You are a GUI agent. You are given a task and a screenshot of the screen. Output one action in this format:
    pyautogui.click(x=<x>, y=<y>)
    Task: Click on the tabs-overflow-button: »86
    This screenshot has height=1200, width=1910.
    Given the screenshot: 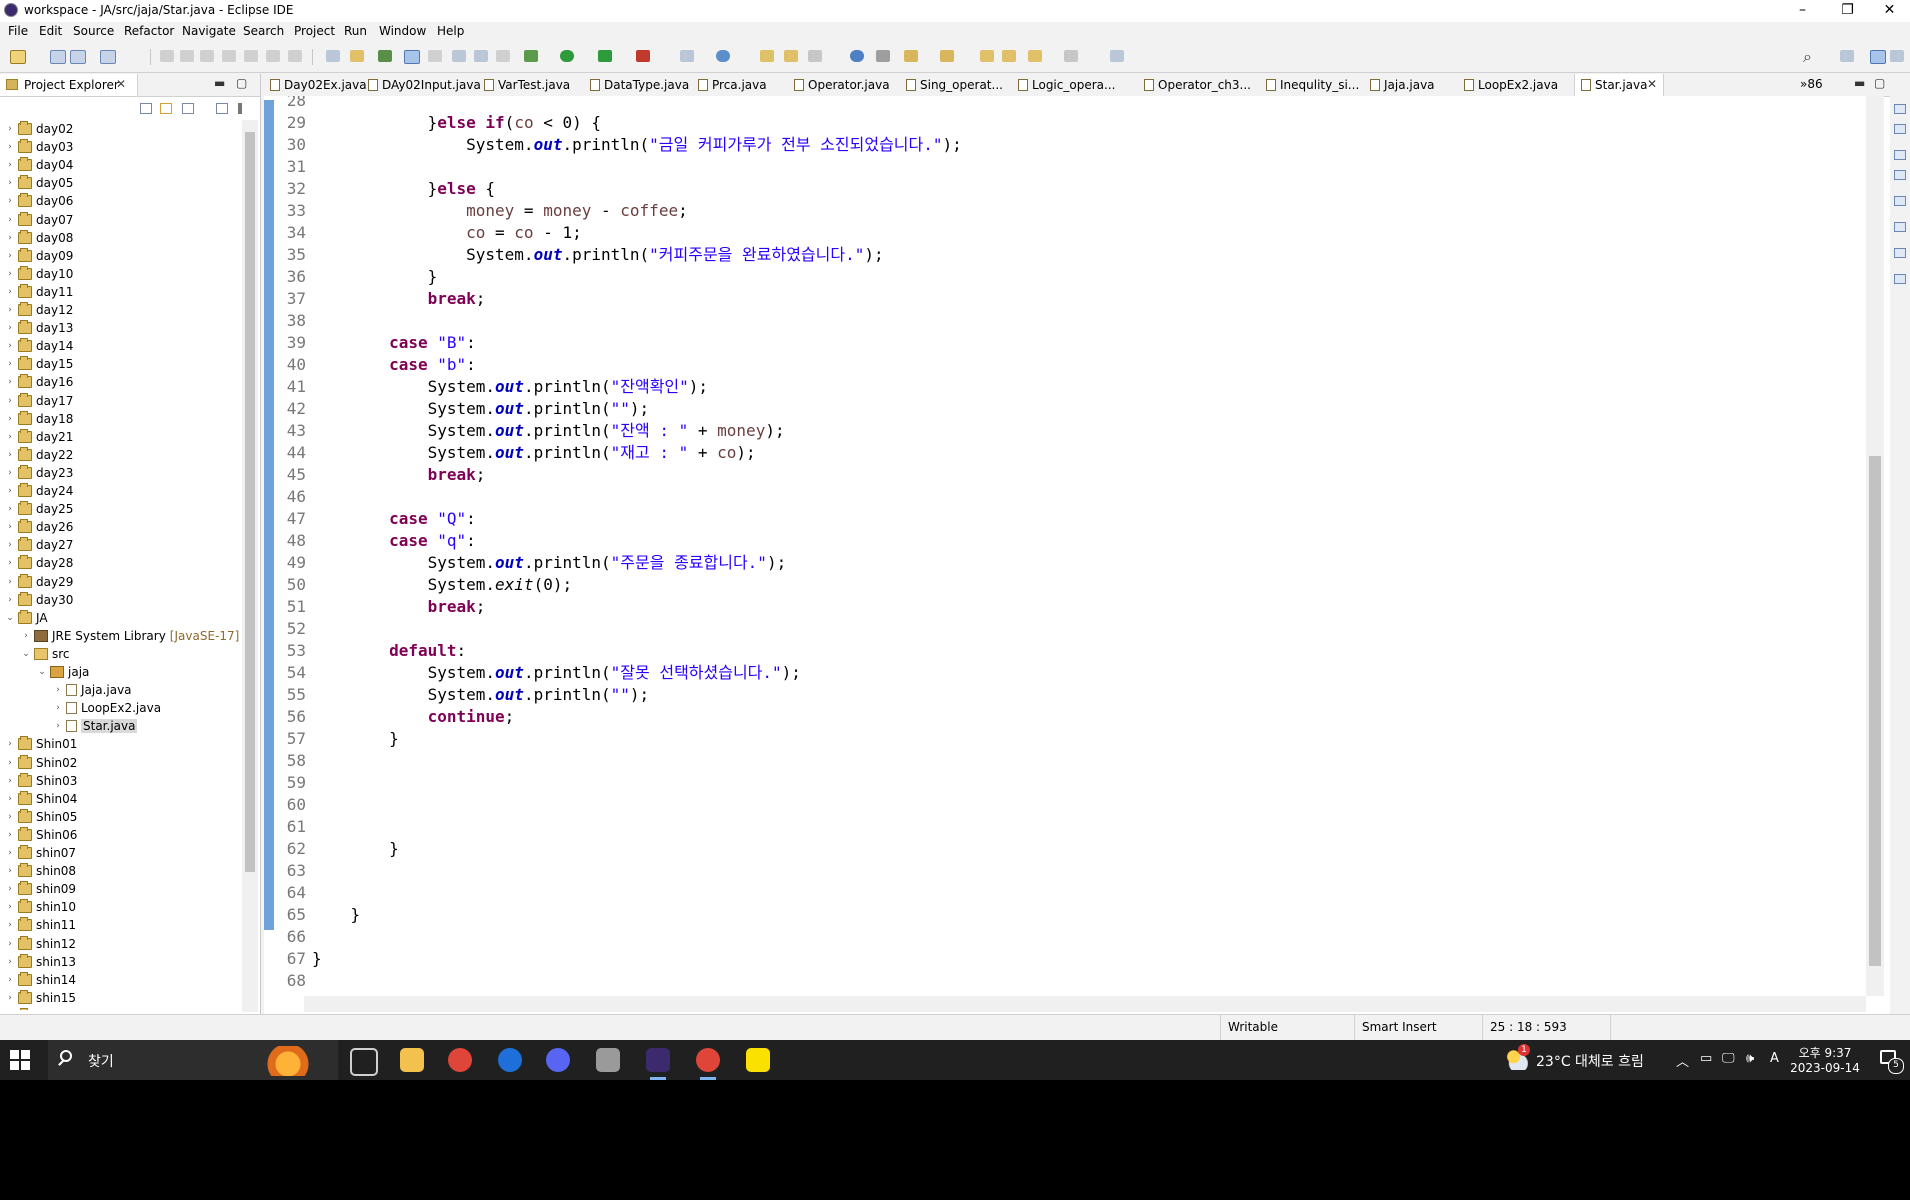 What is the action you would take?
    pyautogui.click(x=1811, y=84)
    